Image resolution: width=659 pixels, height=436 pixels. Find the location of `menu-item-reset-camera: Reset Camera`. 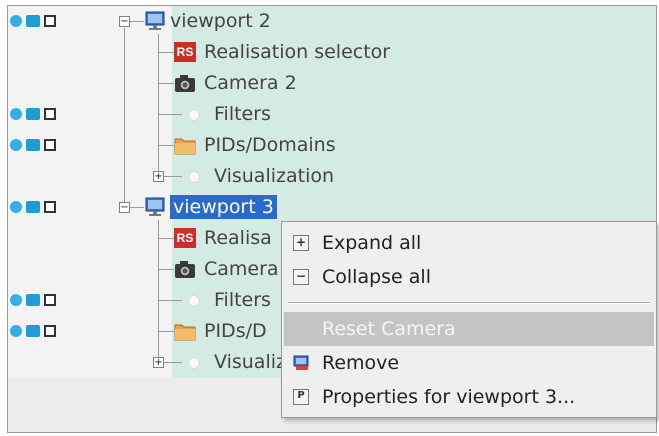

menu-item-reset-camera: Reset Camera is located at coordinates (469, 329).